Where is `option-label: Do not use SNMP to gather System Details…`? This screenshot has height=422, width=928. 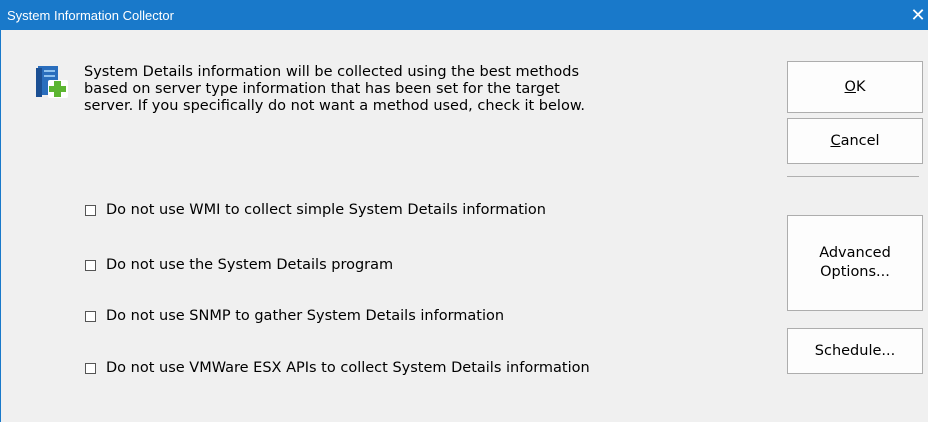
option-label: Do not use SNMP to gather System Details… is located at coordinates (305, 316).